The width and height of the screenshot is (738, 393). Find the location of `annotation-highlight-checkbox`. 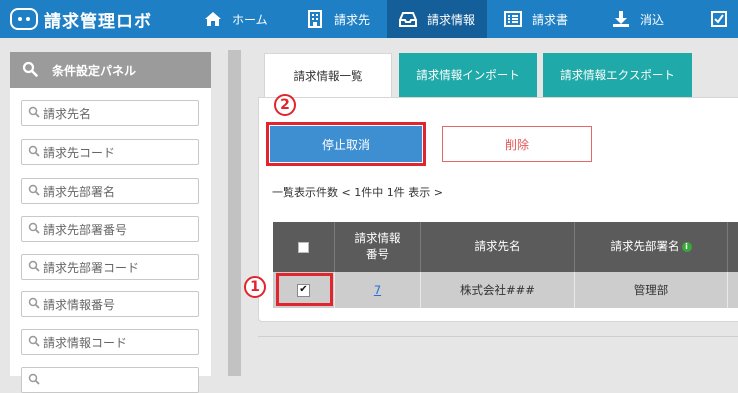

annotation-highlight-checkbox is located at coordinates (304, 289).